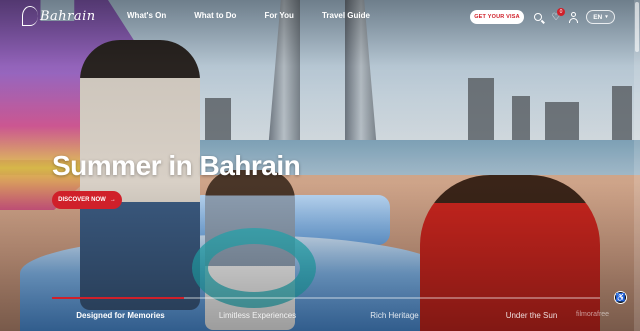  Describe the element at coordinates (637, 165) in the screenshot. I see `page-scrollbar` at that location.